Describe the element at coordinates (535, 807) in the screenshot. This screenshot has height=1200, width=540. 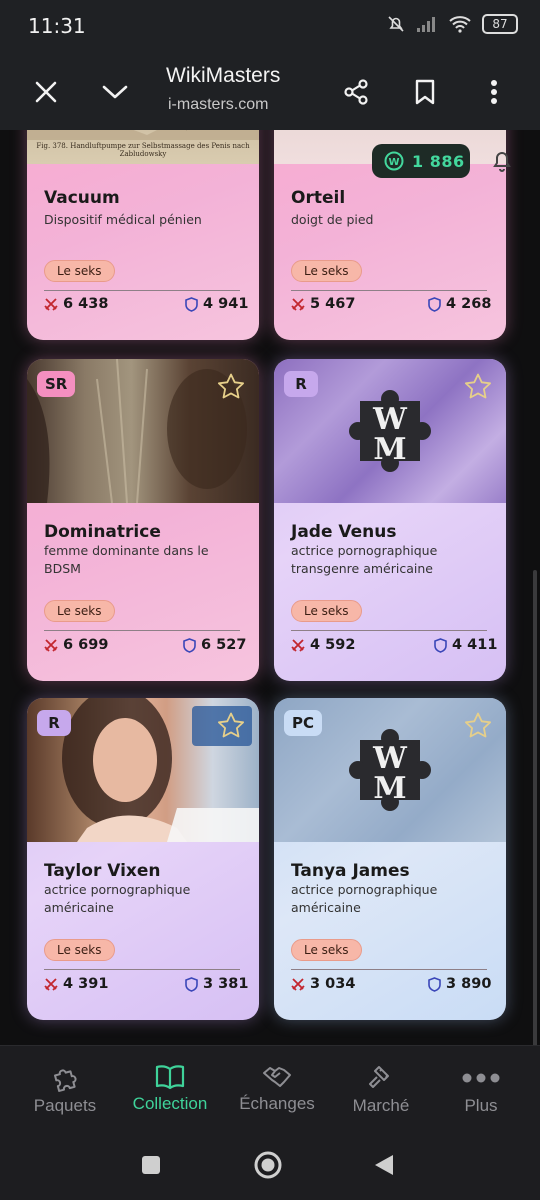
I see `scrollbar` at that location.